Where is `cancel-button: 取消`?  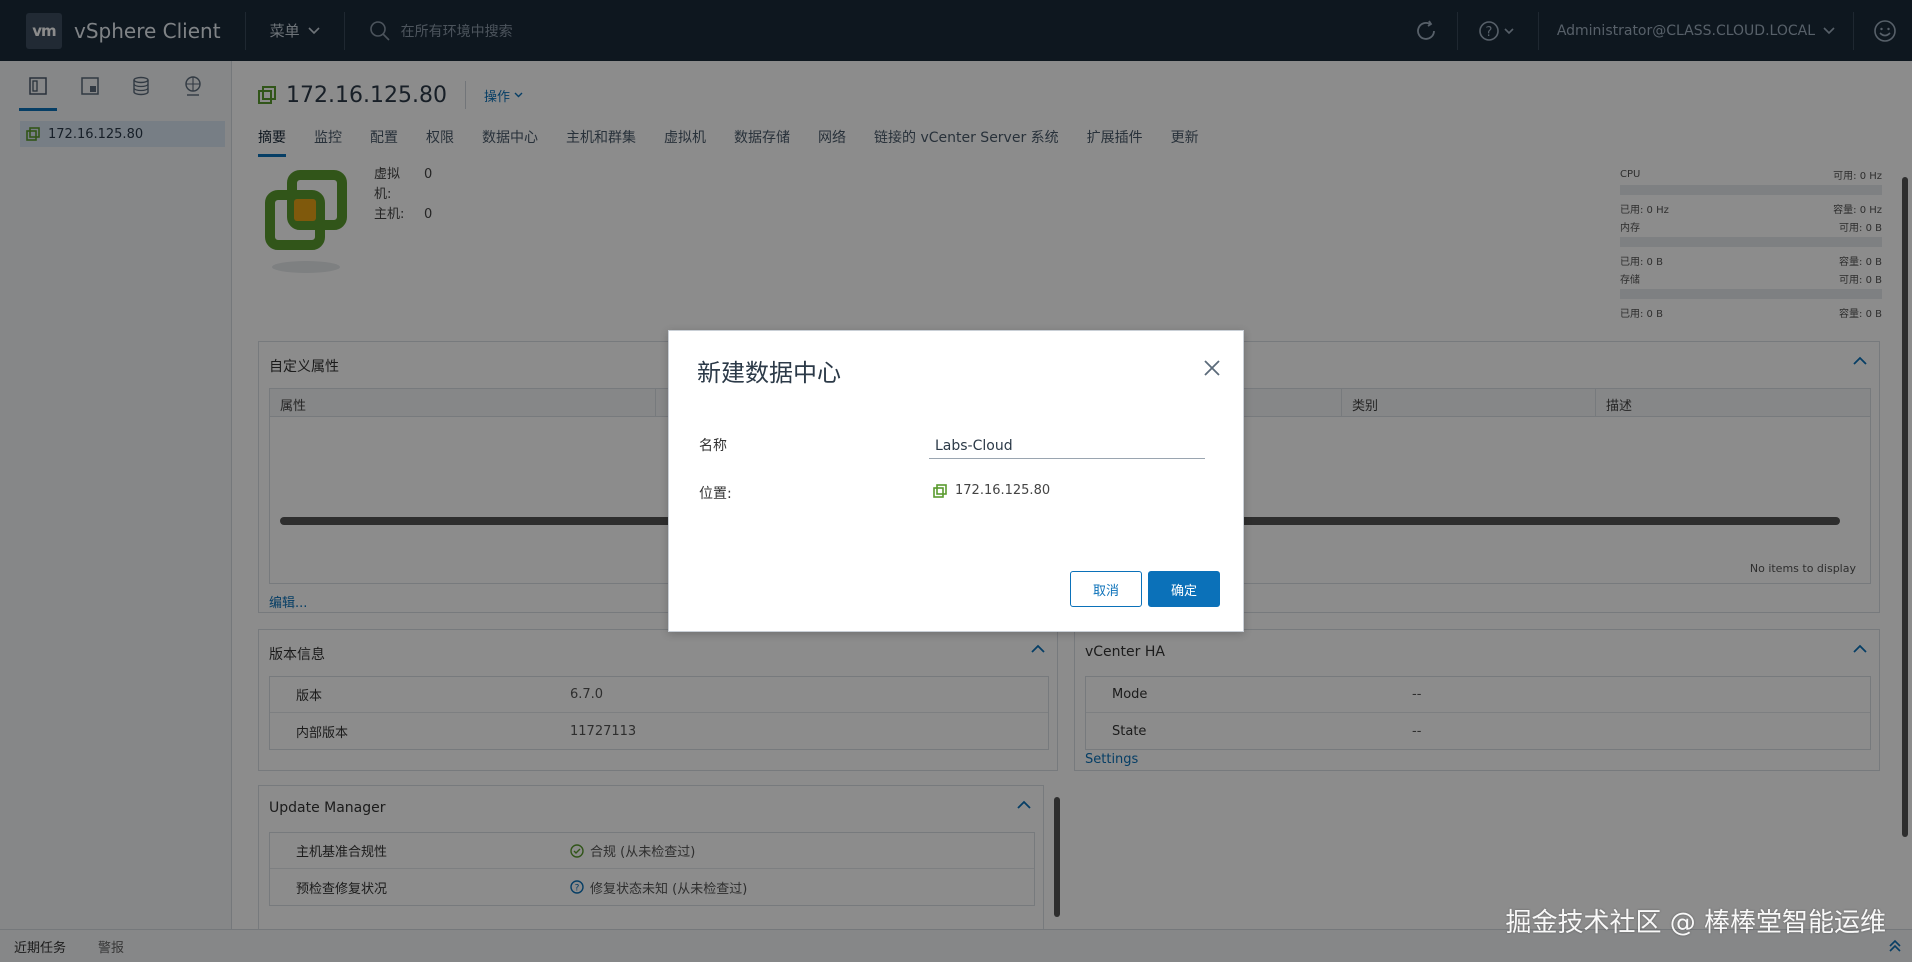
cancel-button: 取消 is located at coordinates (1106, 589).